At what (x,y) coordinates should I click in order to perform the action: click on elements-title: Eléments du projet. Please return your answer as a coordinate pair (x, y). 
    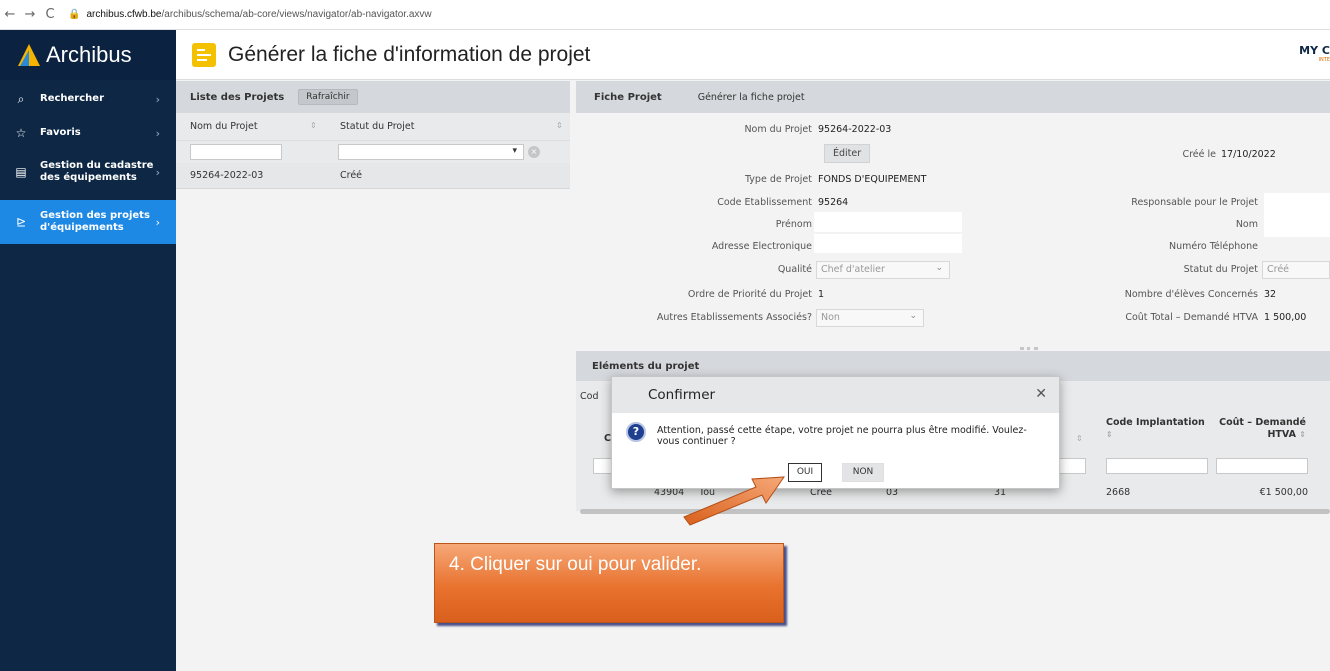
    Looking at the image, I should click on (646, 366).